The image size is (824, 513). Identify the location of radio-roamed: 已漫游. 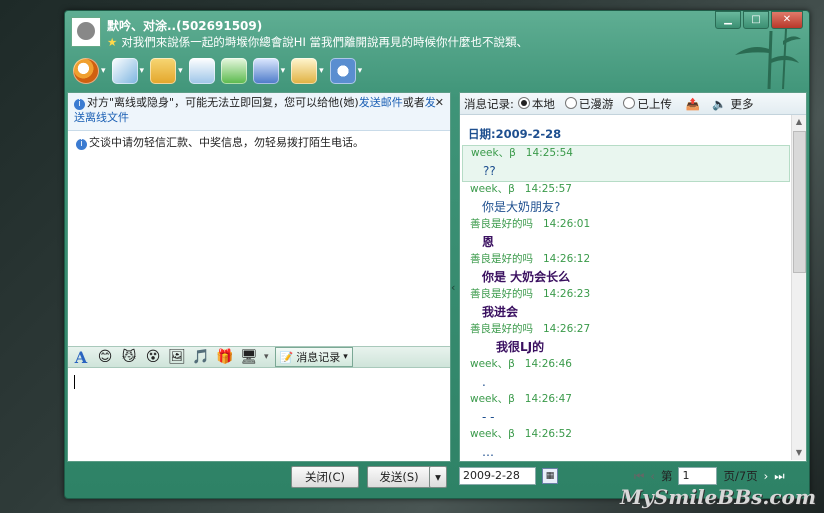
(589, 104).